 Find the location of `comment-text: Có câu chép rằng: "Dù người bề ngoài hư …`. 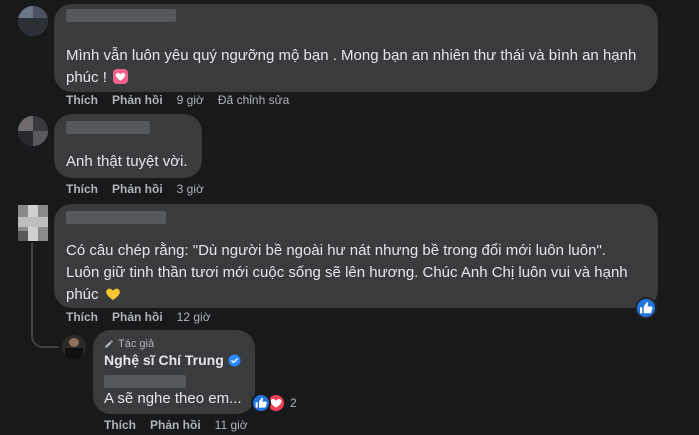

comment-text: Có câu chép rằng: "Dù người bề ngoài hư … is located at coordinates (358, 273).